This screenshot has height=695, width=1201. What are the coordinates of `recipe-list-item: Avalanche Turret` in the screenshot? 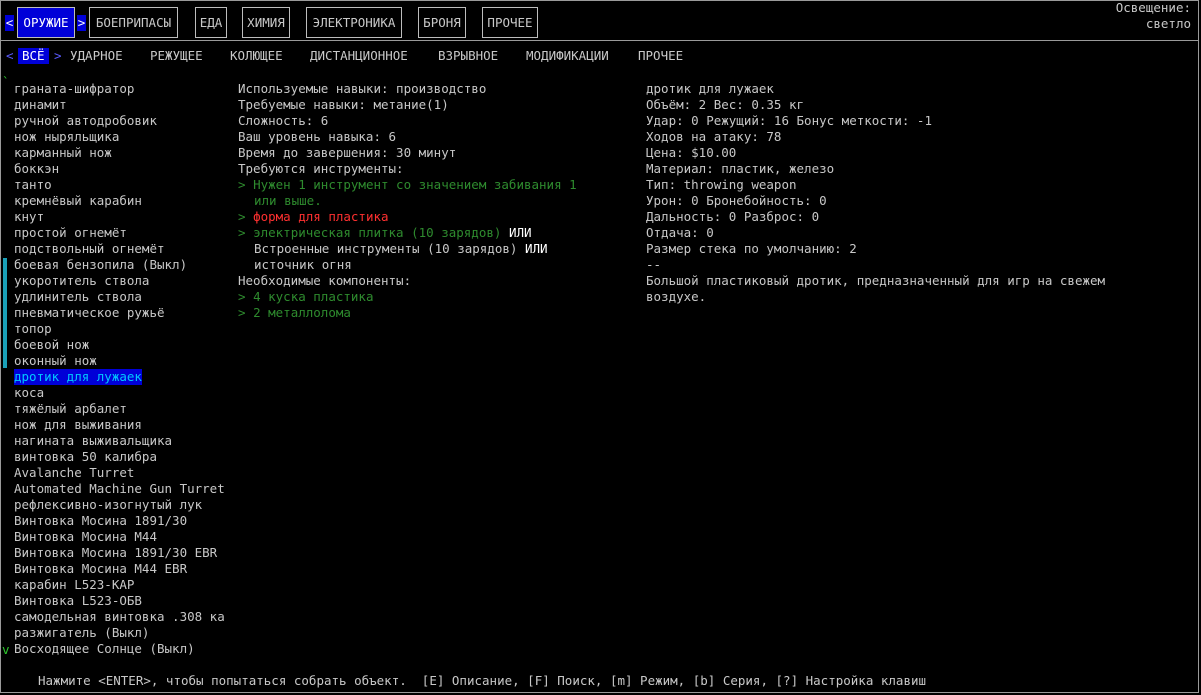 It's located at (74, 473).